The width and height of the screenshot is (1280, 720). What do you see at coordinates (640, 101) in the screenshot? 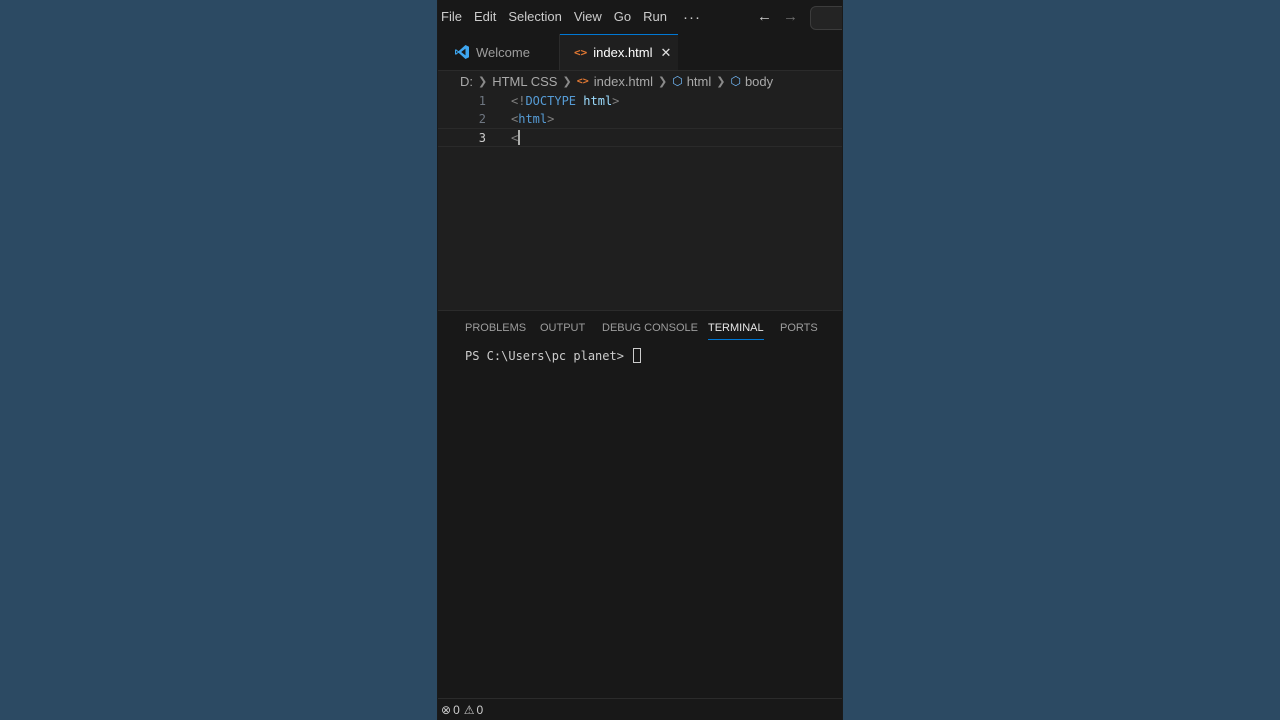
I see `code-line: 1 <!DOCTYPE html>` at bounding box center [640, 101].